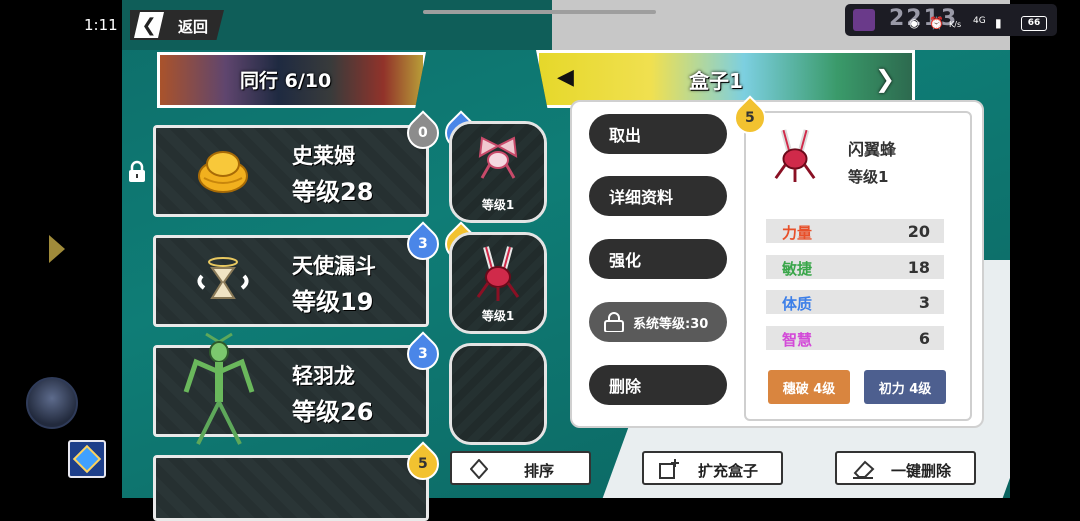 The height and width of the screenshot is (521, 1080). I want to click on diamond-icon, so click(87, 459).